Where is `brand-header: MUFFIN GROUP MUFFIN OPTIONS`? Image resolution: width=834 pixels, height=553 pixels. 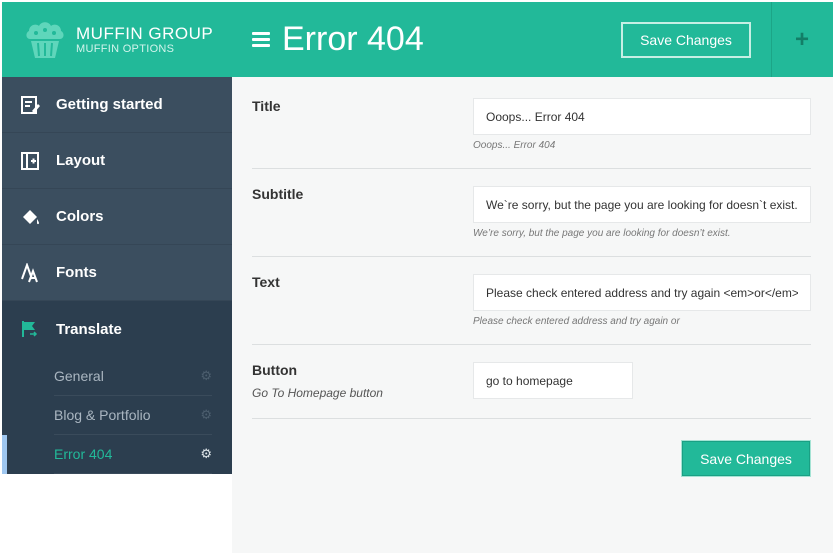
brand-header: MUFFIN GROUP MUFFIN OPTIONS is located at coordinates (117, 39).